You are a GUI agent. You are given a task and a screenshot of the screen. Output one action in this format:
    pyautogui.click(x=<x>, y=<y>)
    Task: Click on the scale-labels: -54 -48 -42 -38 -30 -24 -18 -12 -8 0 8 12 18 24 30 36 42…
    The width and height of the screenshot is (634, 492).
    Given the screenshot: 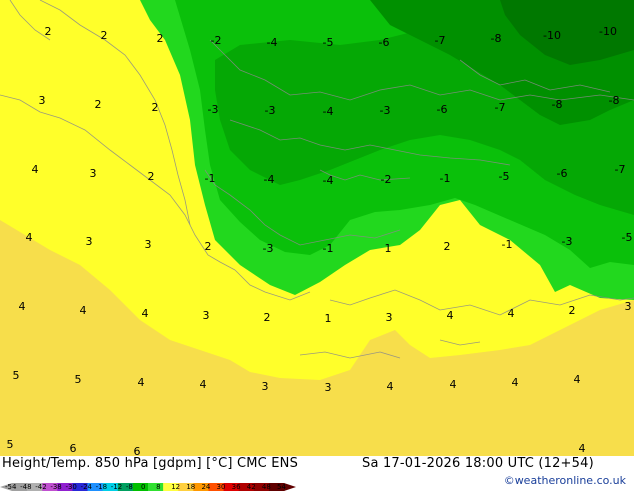 What is the action you would take?
    pyautogui.click(x=150, y=487)
    